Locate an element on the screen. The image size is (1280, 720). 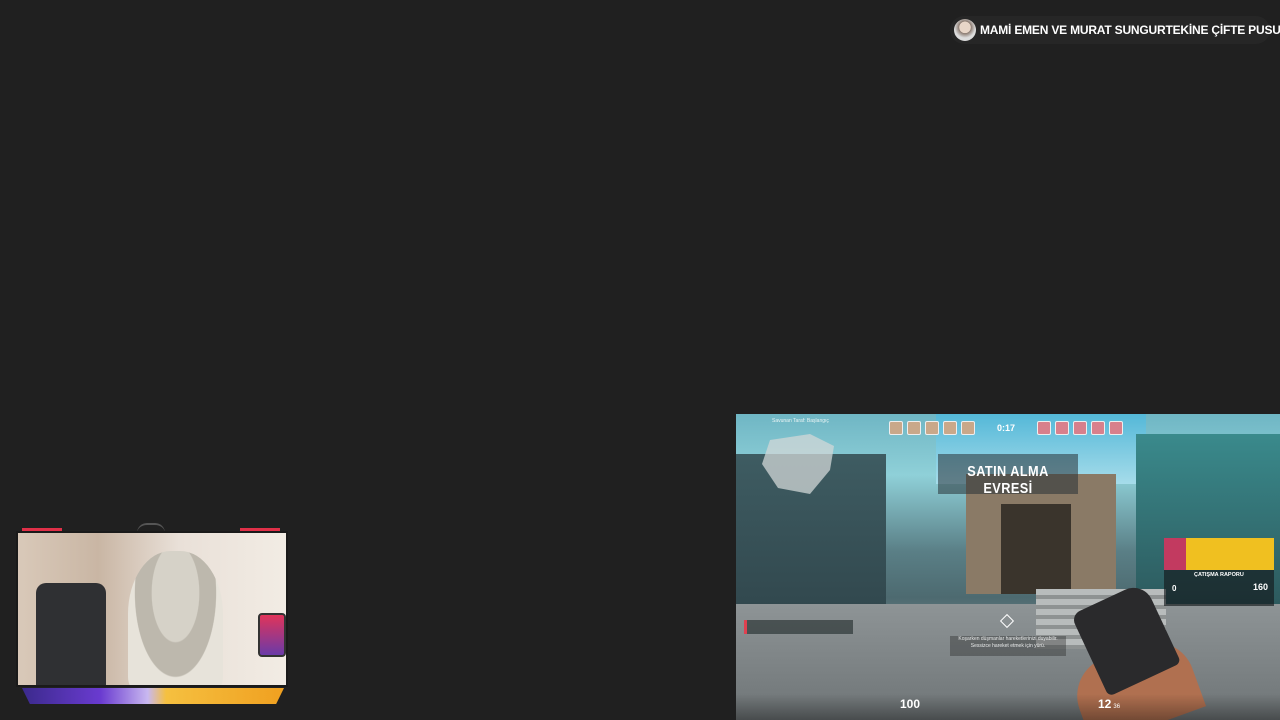
ammo-counter: 12 36 is located at coordinates (1109, 704).